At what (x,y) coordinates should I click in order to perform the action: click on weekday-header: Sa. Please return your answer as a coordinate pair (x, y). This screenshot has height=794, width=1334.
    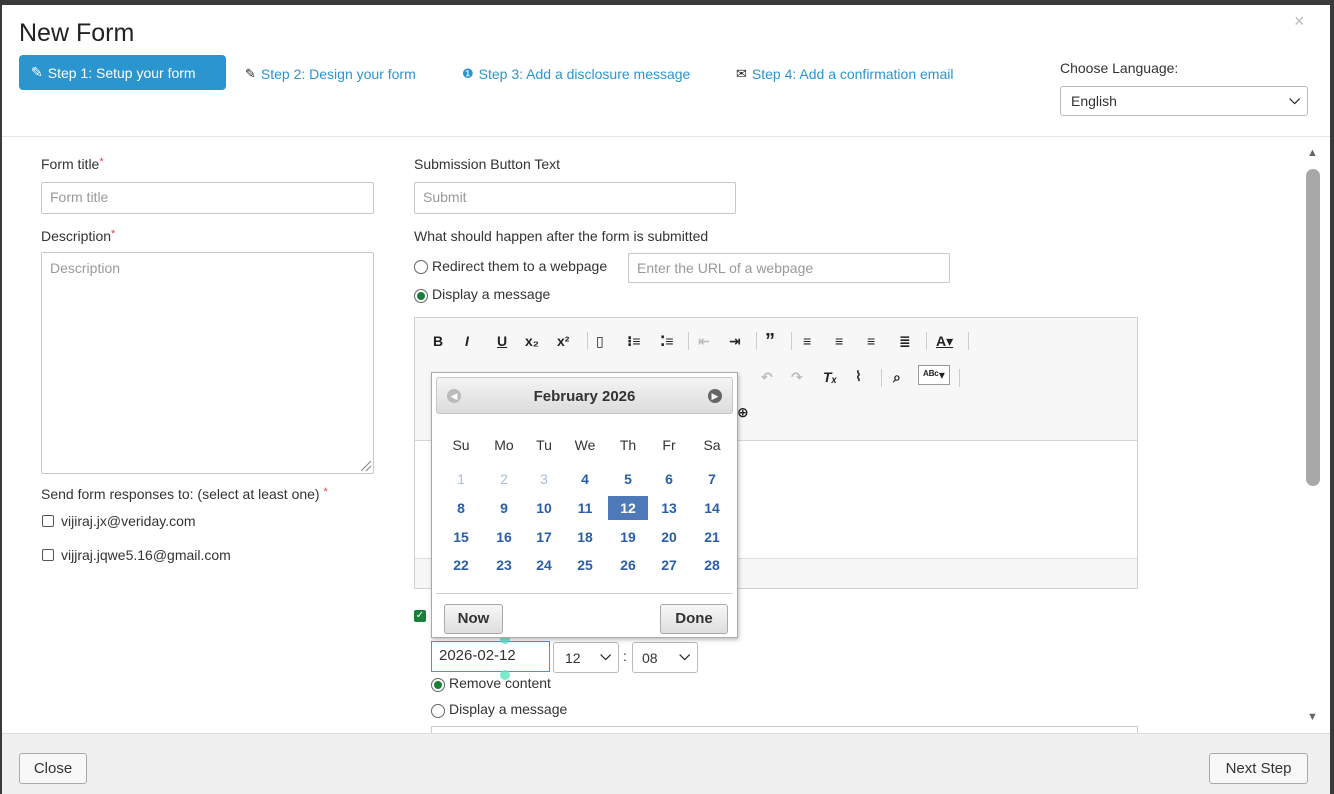
    Looking at the image, I should click on (712, 445).